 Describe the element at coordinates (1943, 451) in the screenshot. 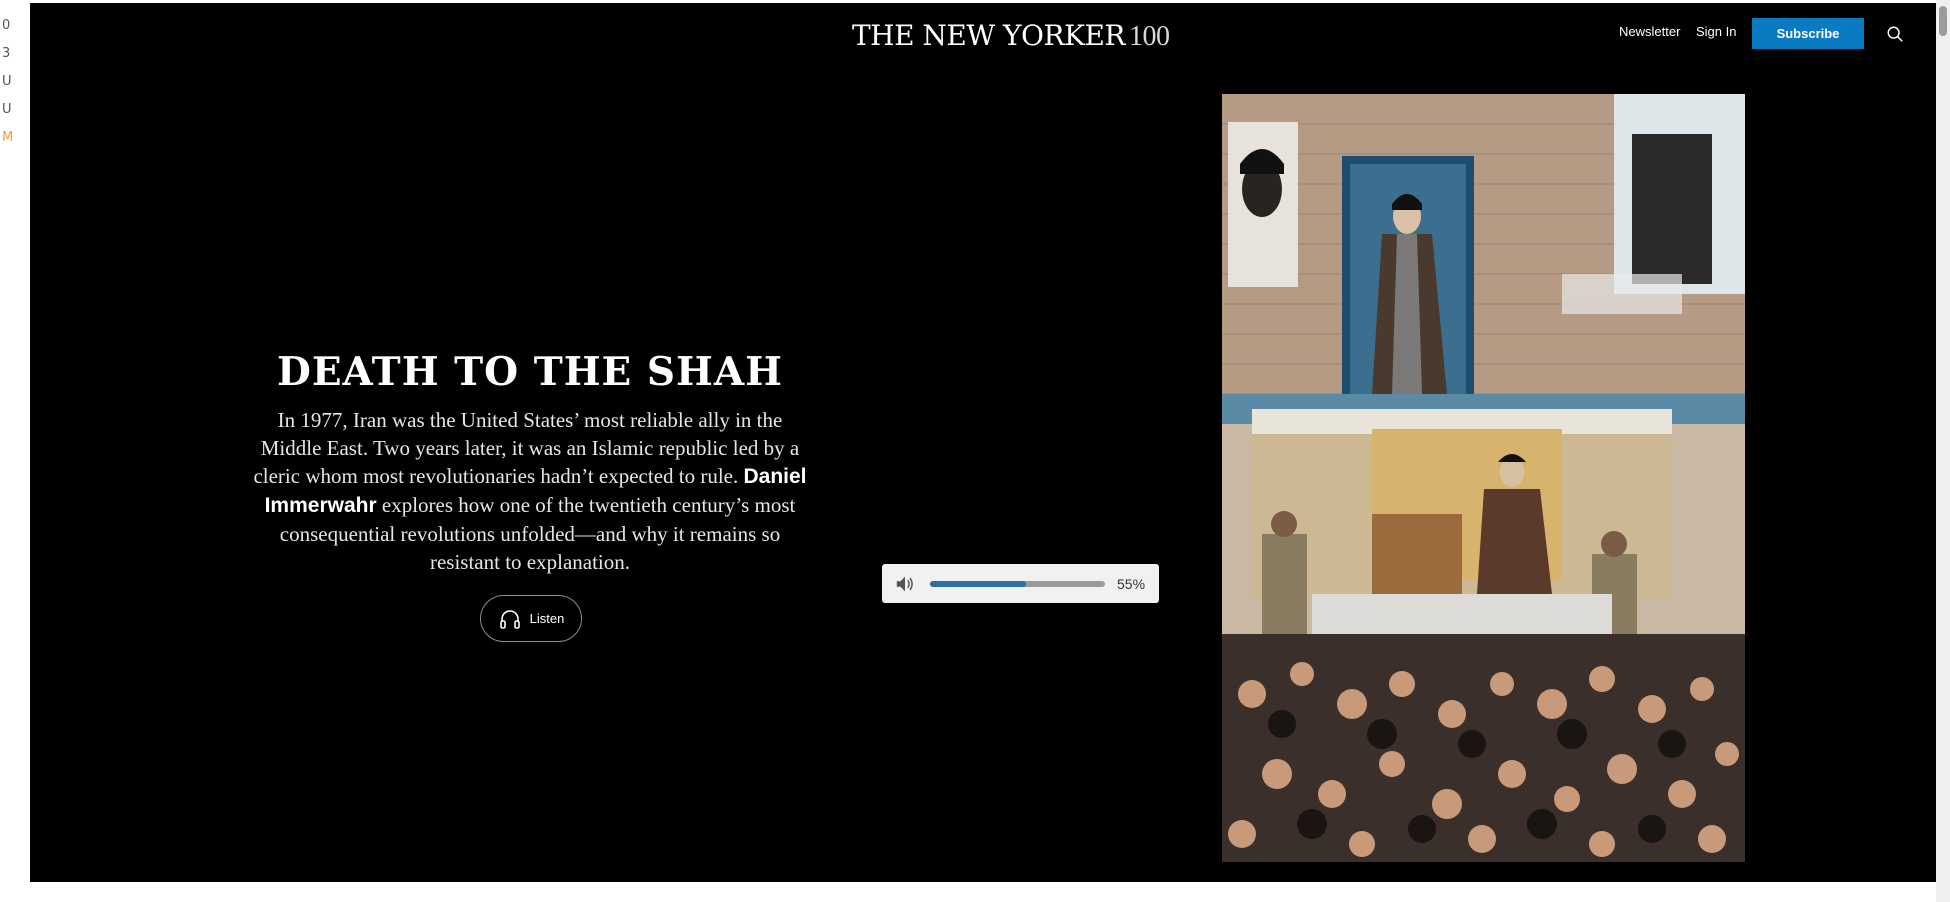

I see `page-scrollbar` at that location.